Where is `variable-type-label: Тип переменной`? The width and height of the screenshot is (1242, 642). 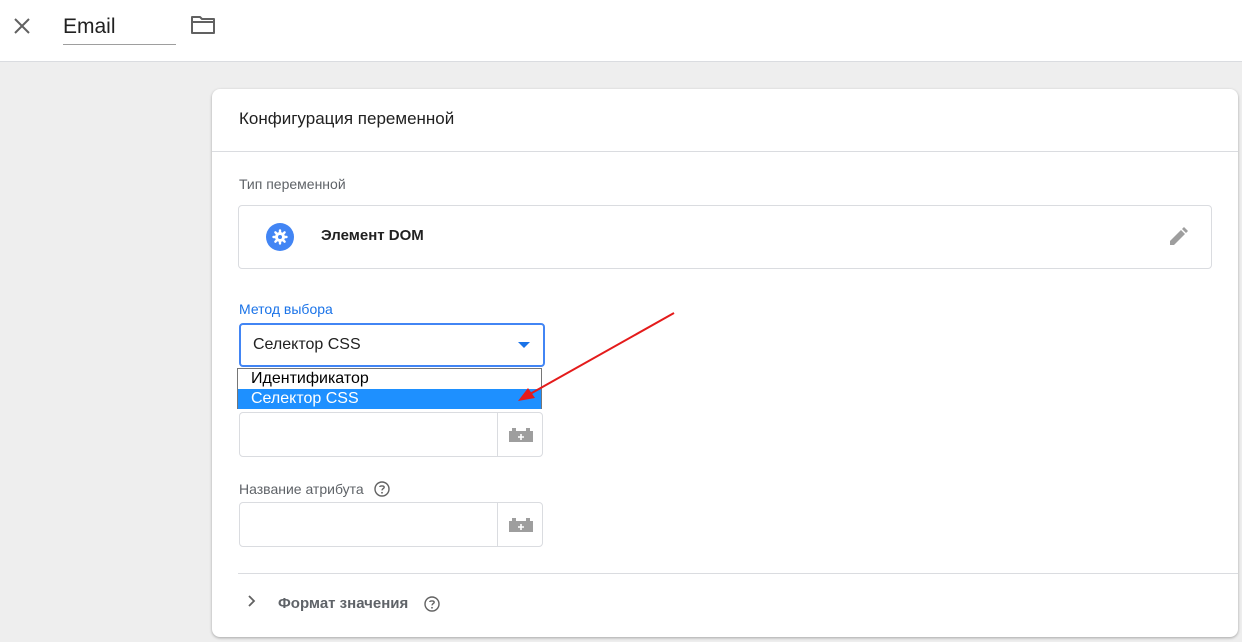 variable-type-label: Тип переменной is located at coordinates (292, 184).